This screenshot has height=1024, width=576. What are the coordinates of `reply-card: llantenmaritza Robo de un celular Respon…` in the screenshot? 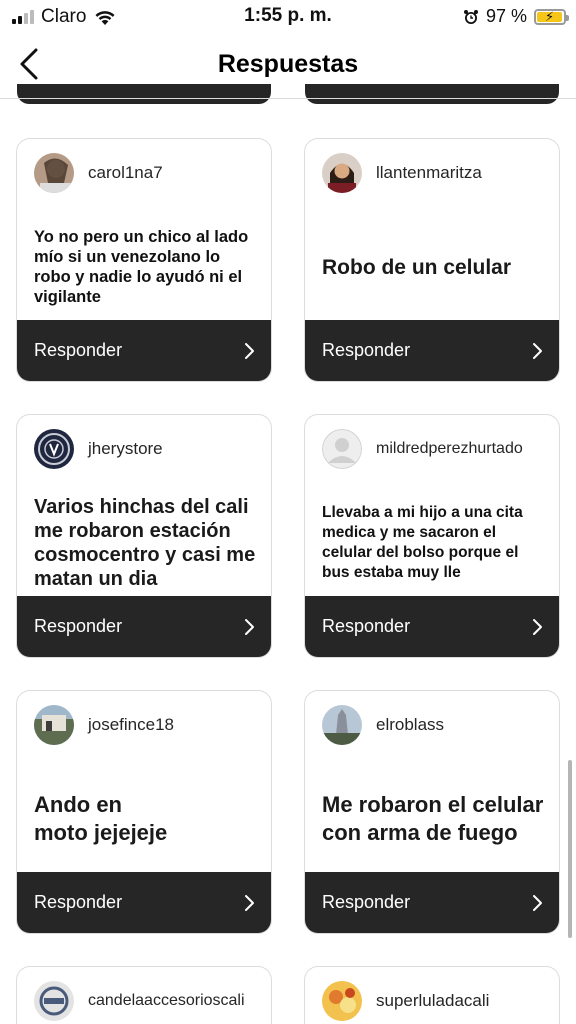 It's located at (432, 260).